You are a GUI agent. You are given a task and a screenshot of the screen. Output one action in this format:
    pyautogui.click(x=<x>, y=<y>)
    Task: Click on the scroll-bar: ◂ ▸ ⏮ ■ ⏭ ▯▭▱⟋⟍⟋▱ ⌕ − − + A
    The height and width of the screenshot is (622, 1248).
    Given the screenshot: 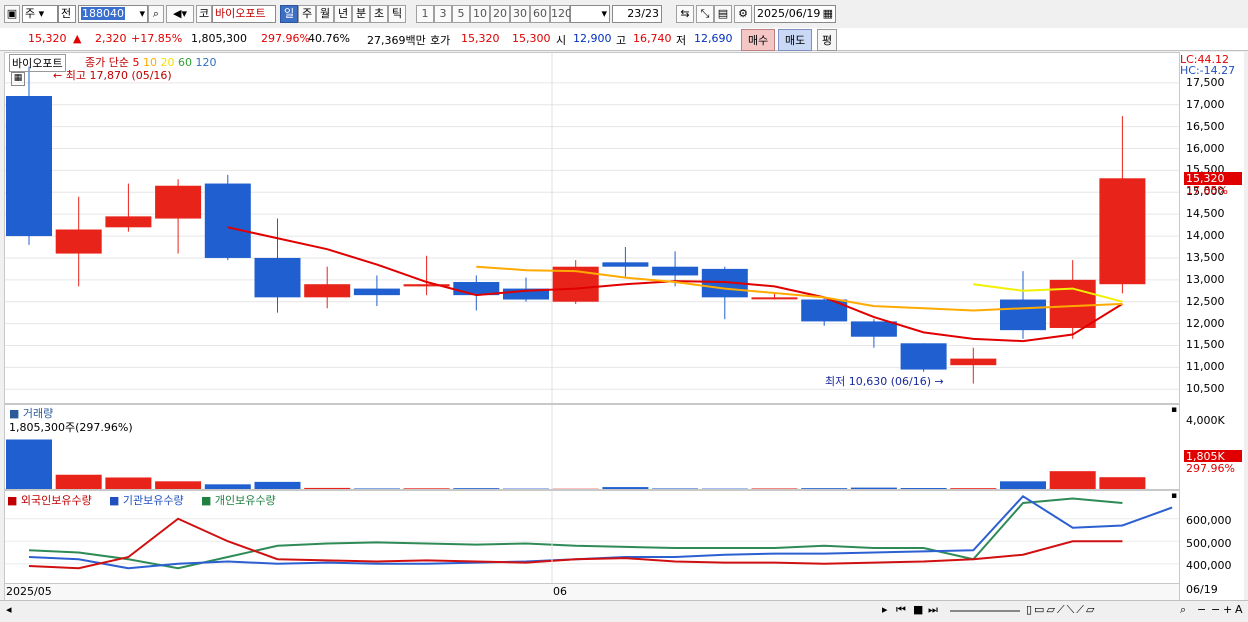 What is the action you would take?
    pyautogui.click(x=624, y=611)
    